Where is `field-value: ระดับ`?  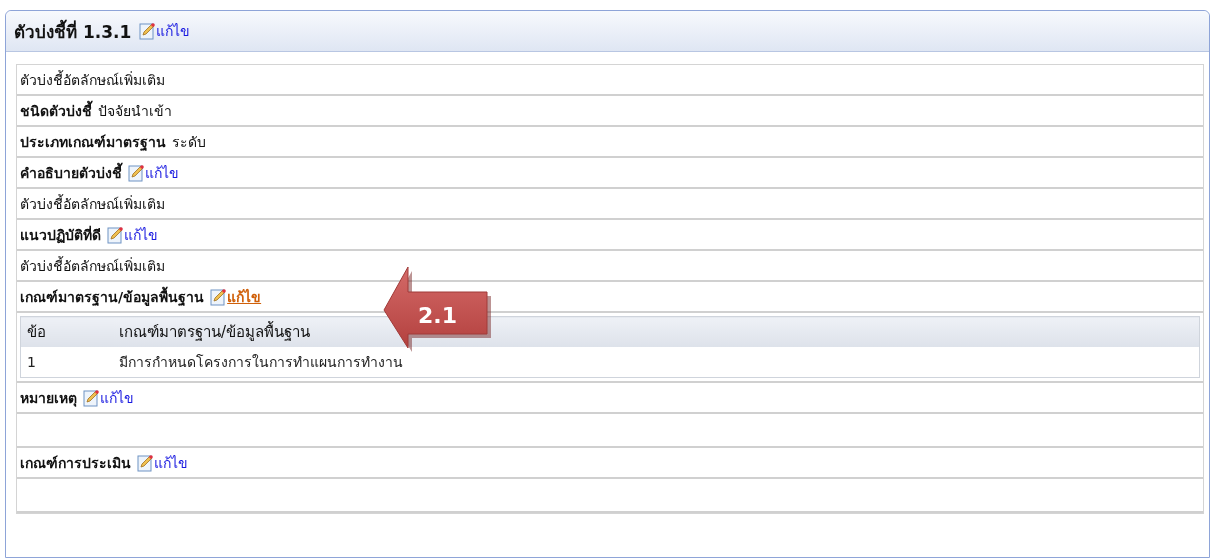
field-value: ระดับ is located at coordinates (189, 142).